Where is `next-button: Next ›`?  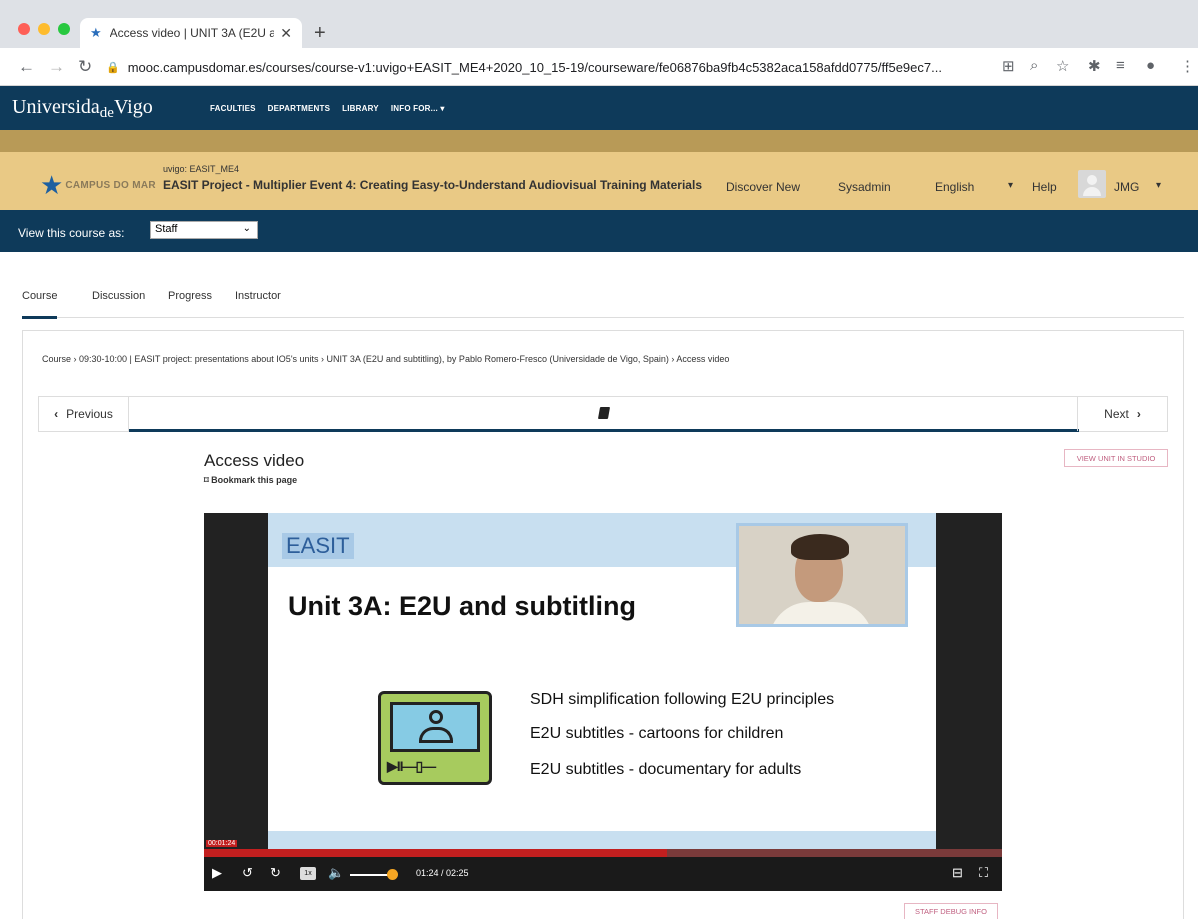 next-button: Next › is located at coordinates (1122, 414).